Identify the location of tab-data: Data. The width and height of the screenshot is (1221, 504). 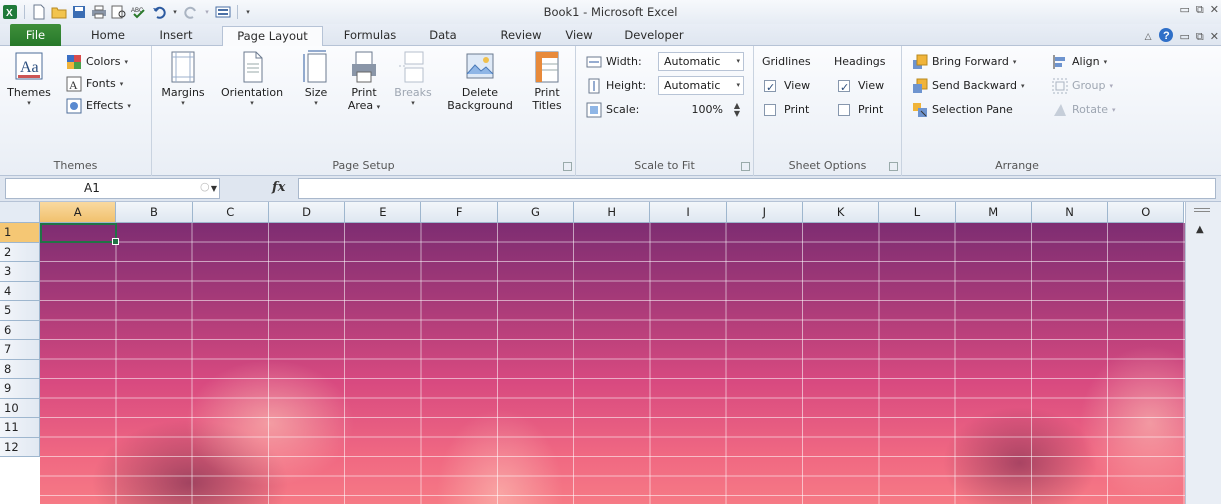
(443, 36).